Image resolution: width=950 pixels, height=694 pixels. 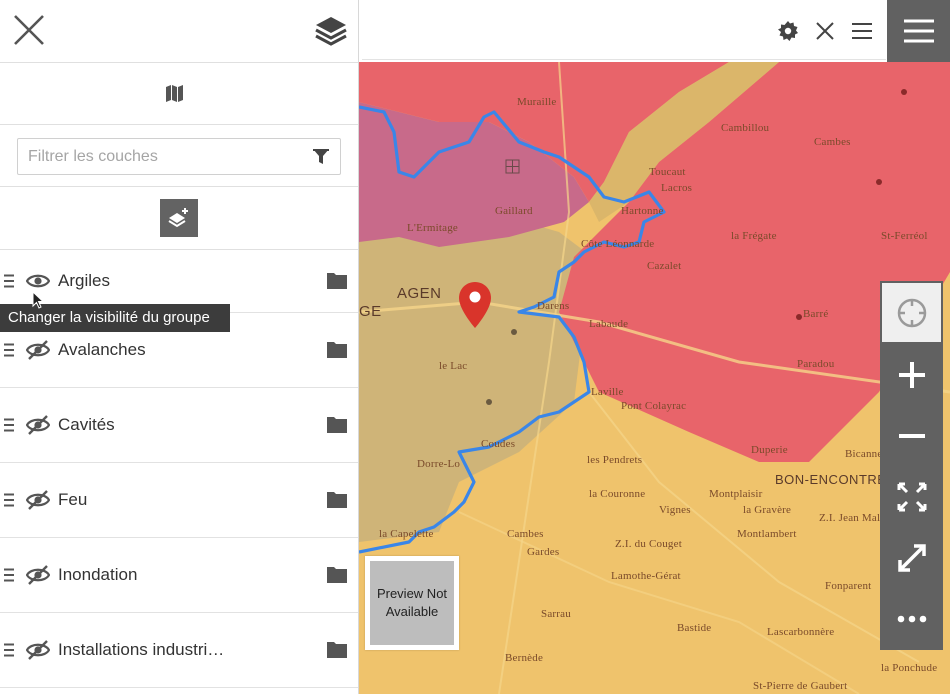 What do you see at coordinates (816, 314) in the screenshot?
I see `place-label: Barré` at bounding box center [816, 314].